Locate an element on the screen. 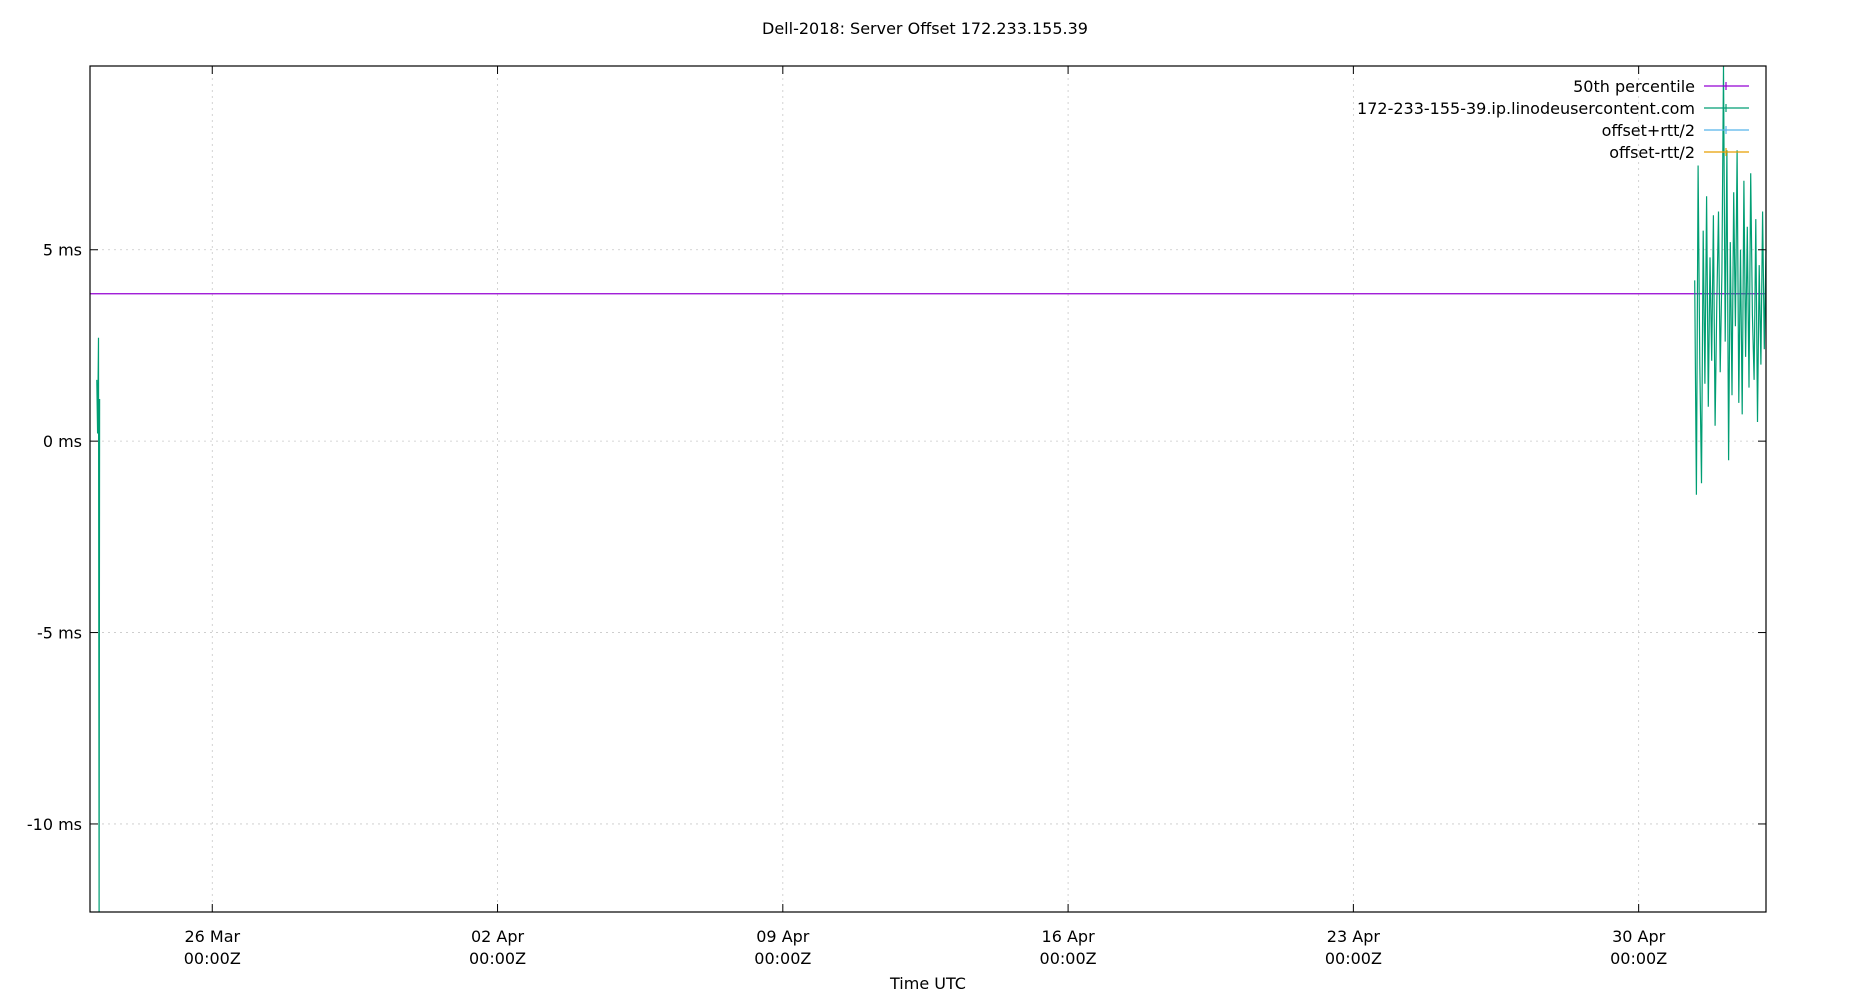  y-tick-label: -10 ms is located at coordinates (54, 824).